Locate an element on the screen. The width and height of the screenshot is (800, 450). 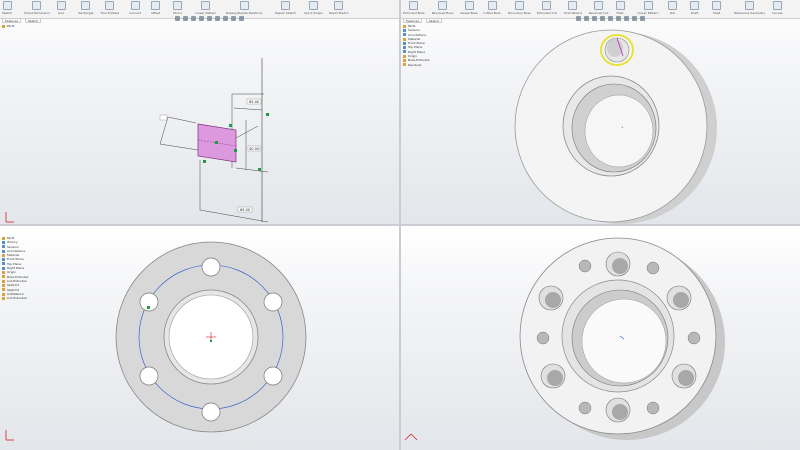
bore is located at coordinates (624, 341).